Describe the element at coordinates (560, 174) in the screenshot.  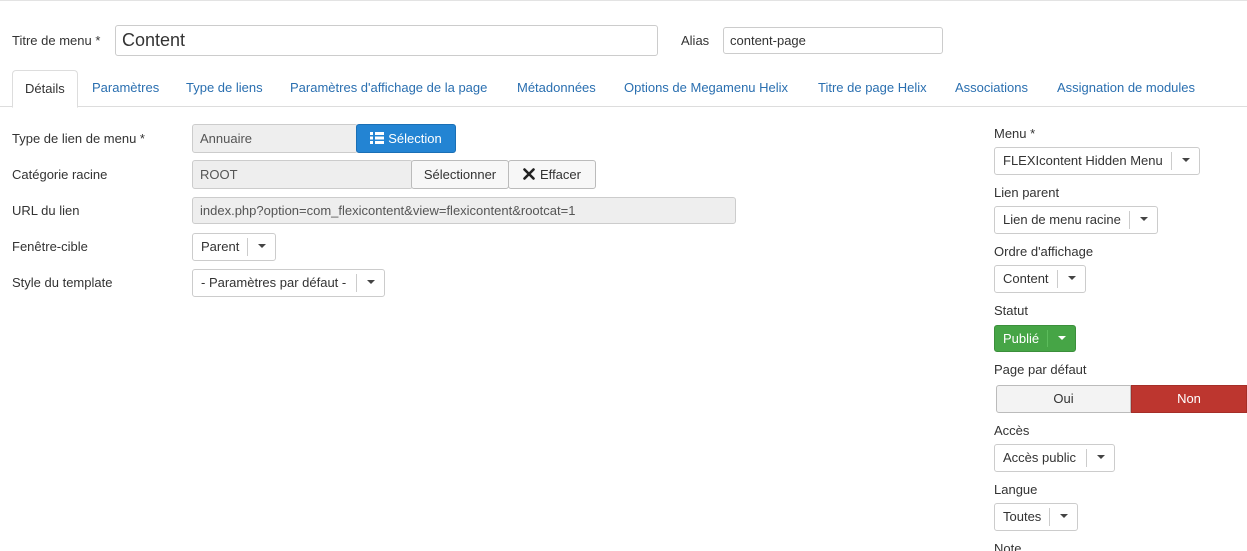
I see `clear-button-label: Effacer` at that location.